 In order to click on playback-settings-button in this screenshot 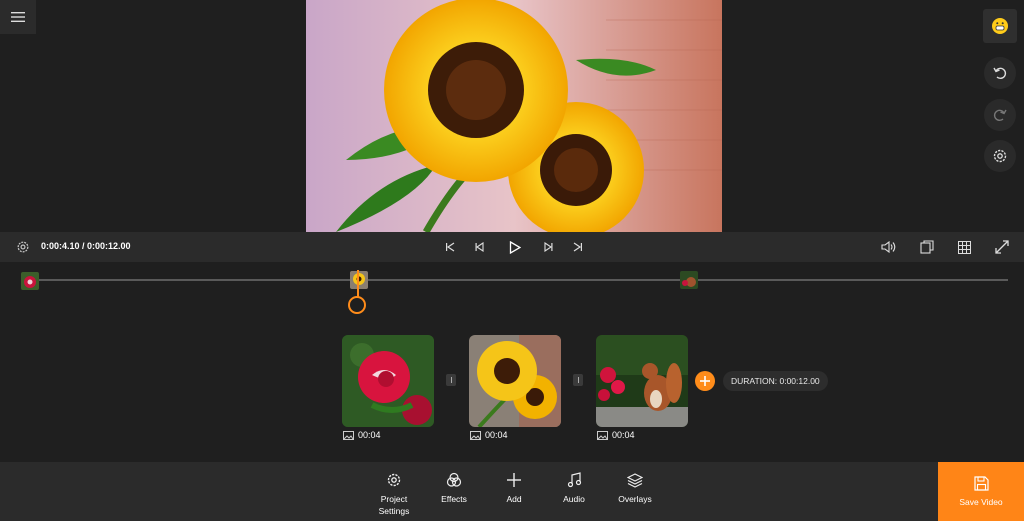, I will do `click(23, 247)`.